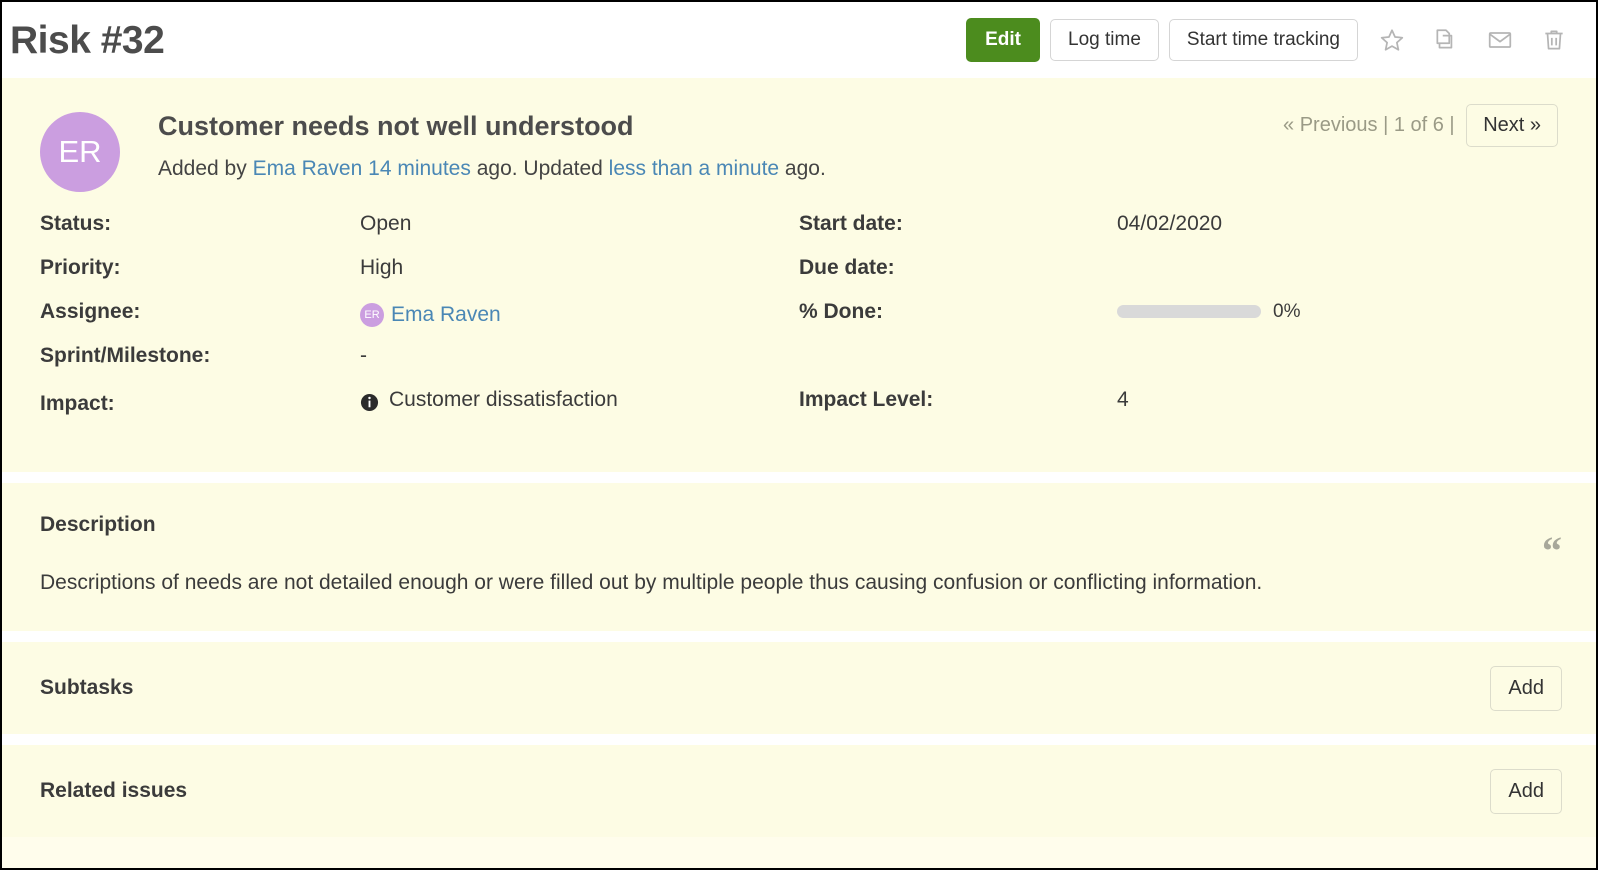 The height and width of the screenshot is (870, 1598). What do you see at coordinates (1170, 223) in the screenshot?
I see `attribute-value: 04/02/2020` at bounding box center [1170, 223].